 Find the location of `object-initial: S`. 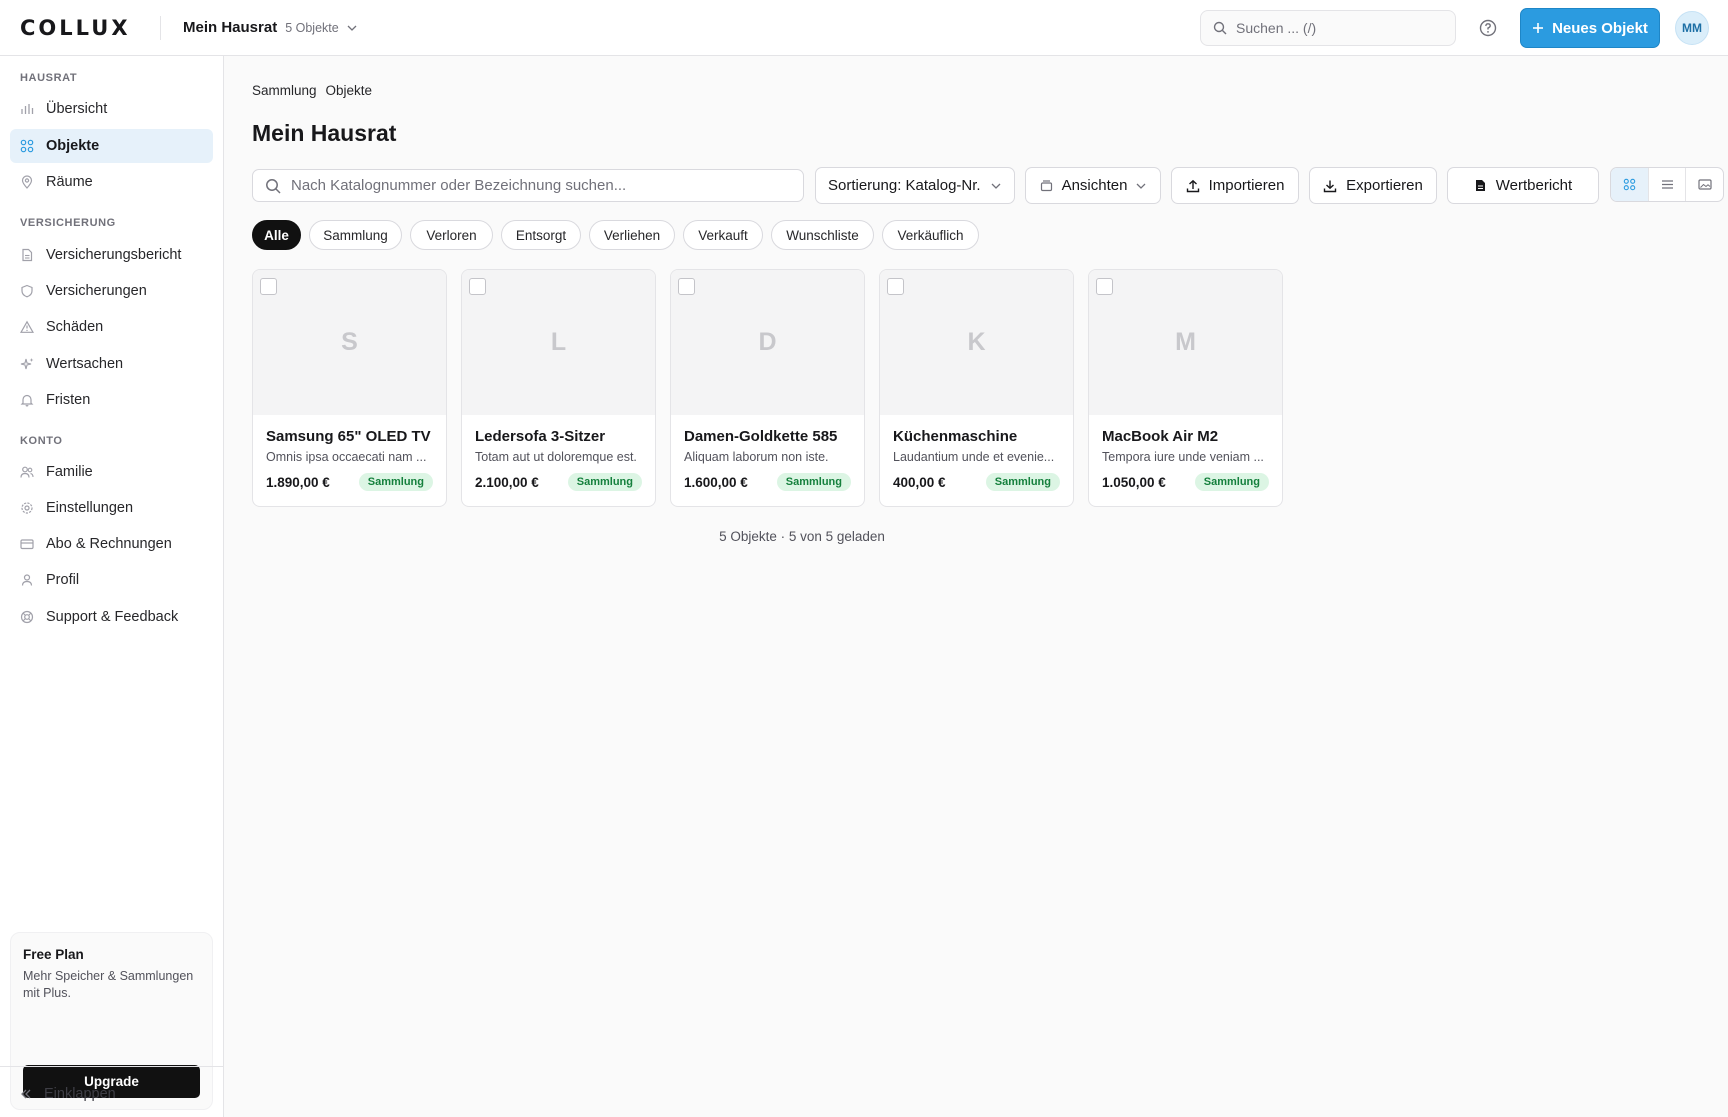

object-initial: S is located at coordinates (349, 342).